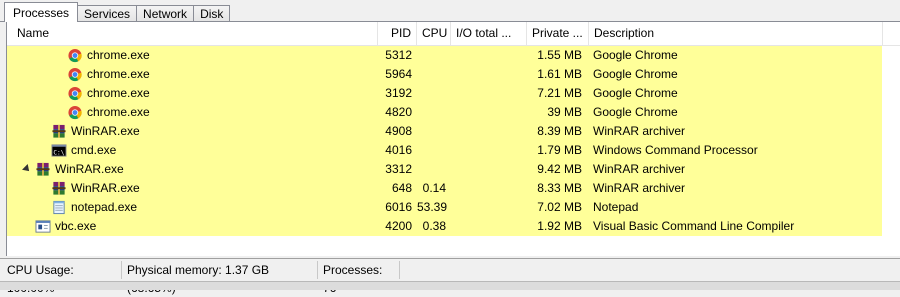 This screenshot has height=297, width=900. I want to click on table-row: WinRAR.exe 3312 9.42 MB WinRAR archiver, so click(444, 169).